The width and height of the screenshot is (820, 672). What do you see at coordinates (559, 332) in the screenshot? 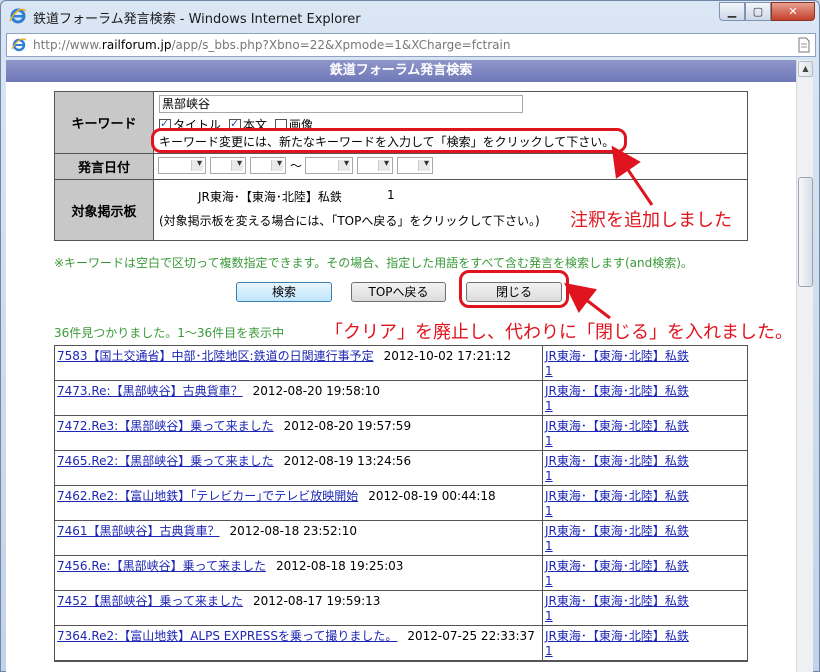
I see `annotation-clear-replaced: 「クリア」を廃止し、代わりに「閉じる」を入れました。` at bounding box center [559, 332].